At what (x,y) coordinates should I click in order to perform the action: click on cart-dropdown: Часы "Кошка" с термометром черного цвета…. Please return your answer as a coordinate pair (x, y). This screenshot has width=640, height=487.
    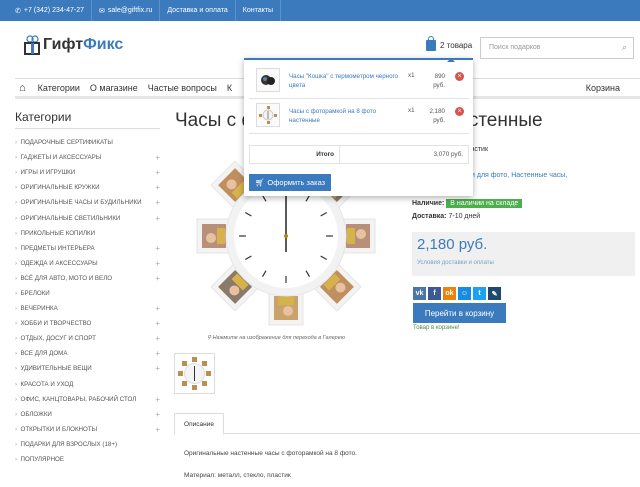
    Looking at the image, I should click on (358, 127).